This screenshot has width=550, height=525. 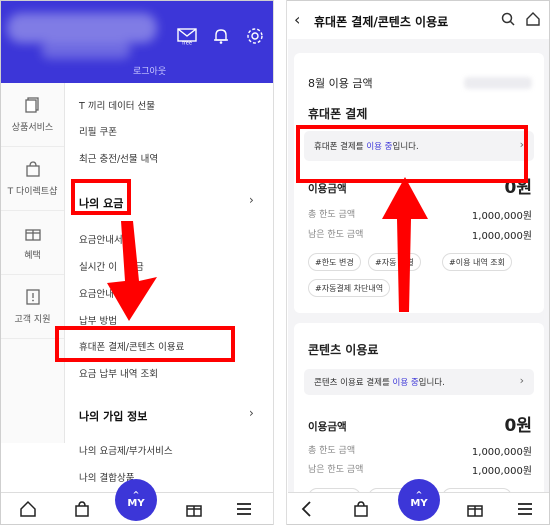 What do you see at coordinates (32, 128) in the screenshot?
I see `sidebar-item-label: 상품서비스` at bounding box center [32, 128].